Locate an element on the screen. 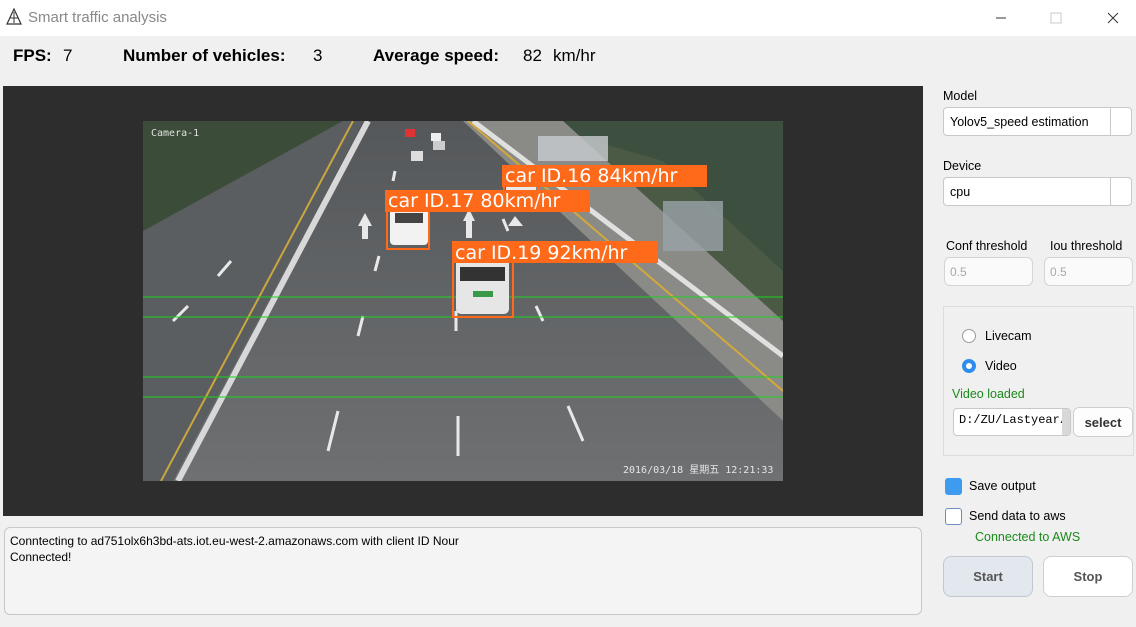 The image size is (1136, 627). fps-label: FPS: is located at coordinates (32, 55).